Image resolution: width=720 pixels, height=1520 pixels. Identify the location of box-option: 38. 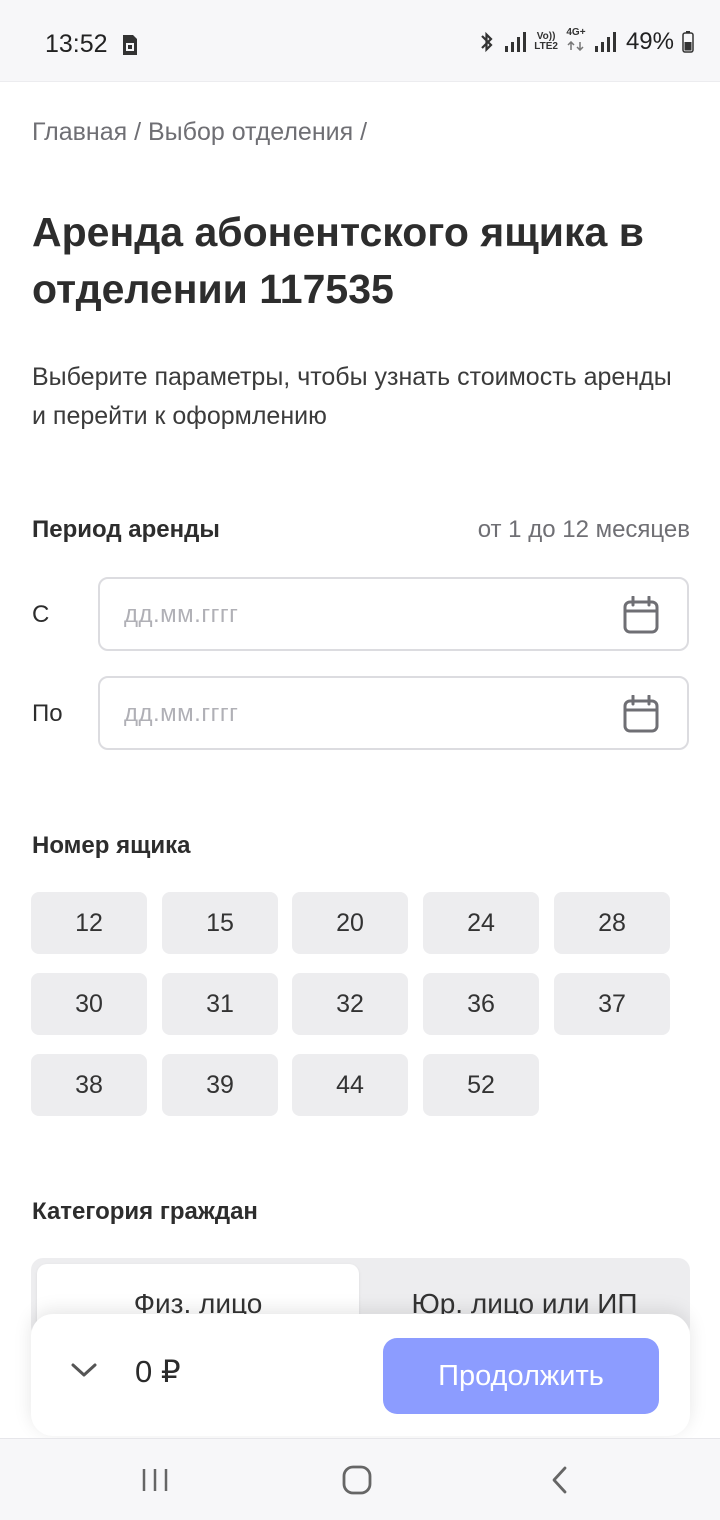
(89, 1085).